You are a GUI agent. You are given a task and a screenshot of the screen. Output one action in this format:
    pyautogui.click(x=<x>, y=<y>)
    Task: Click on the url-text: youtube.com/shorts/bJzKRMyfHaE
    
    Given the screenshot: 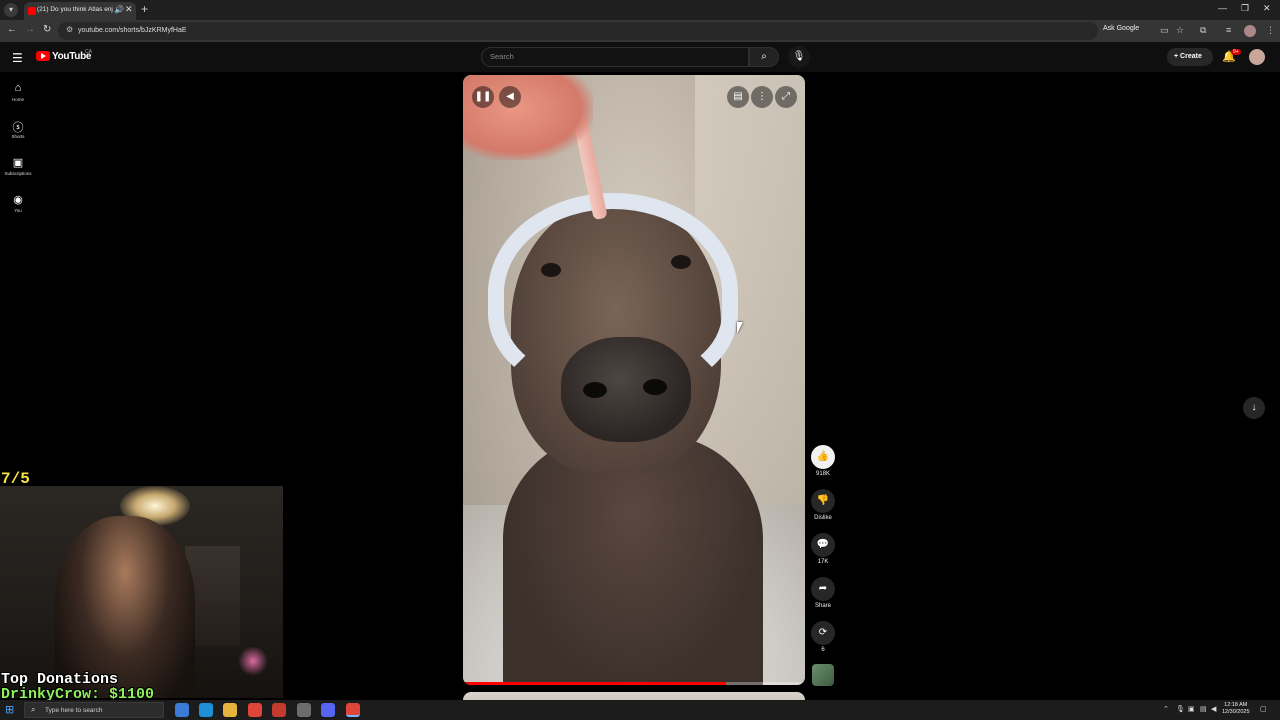 What is the action you would take?
    pyautogui.click(x=132, y=30)
    